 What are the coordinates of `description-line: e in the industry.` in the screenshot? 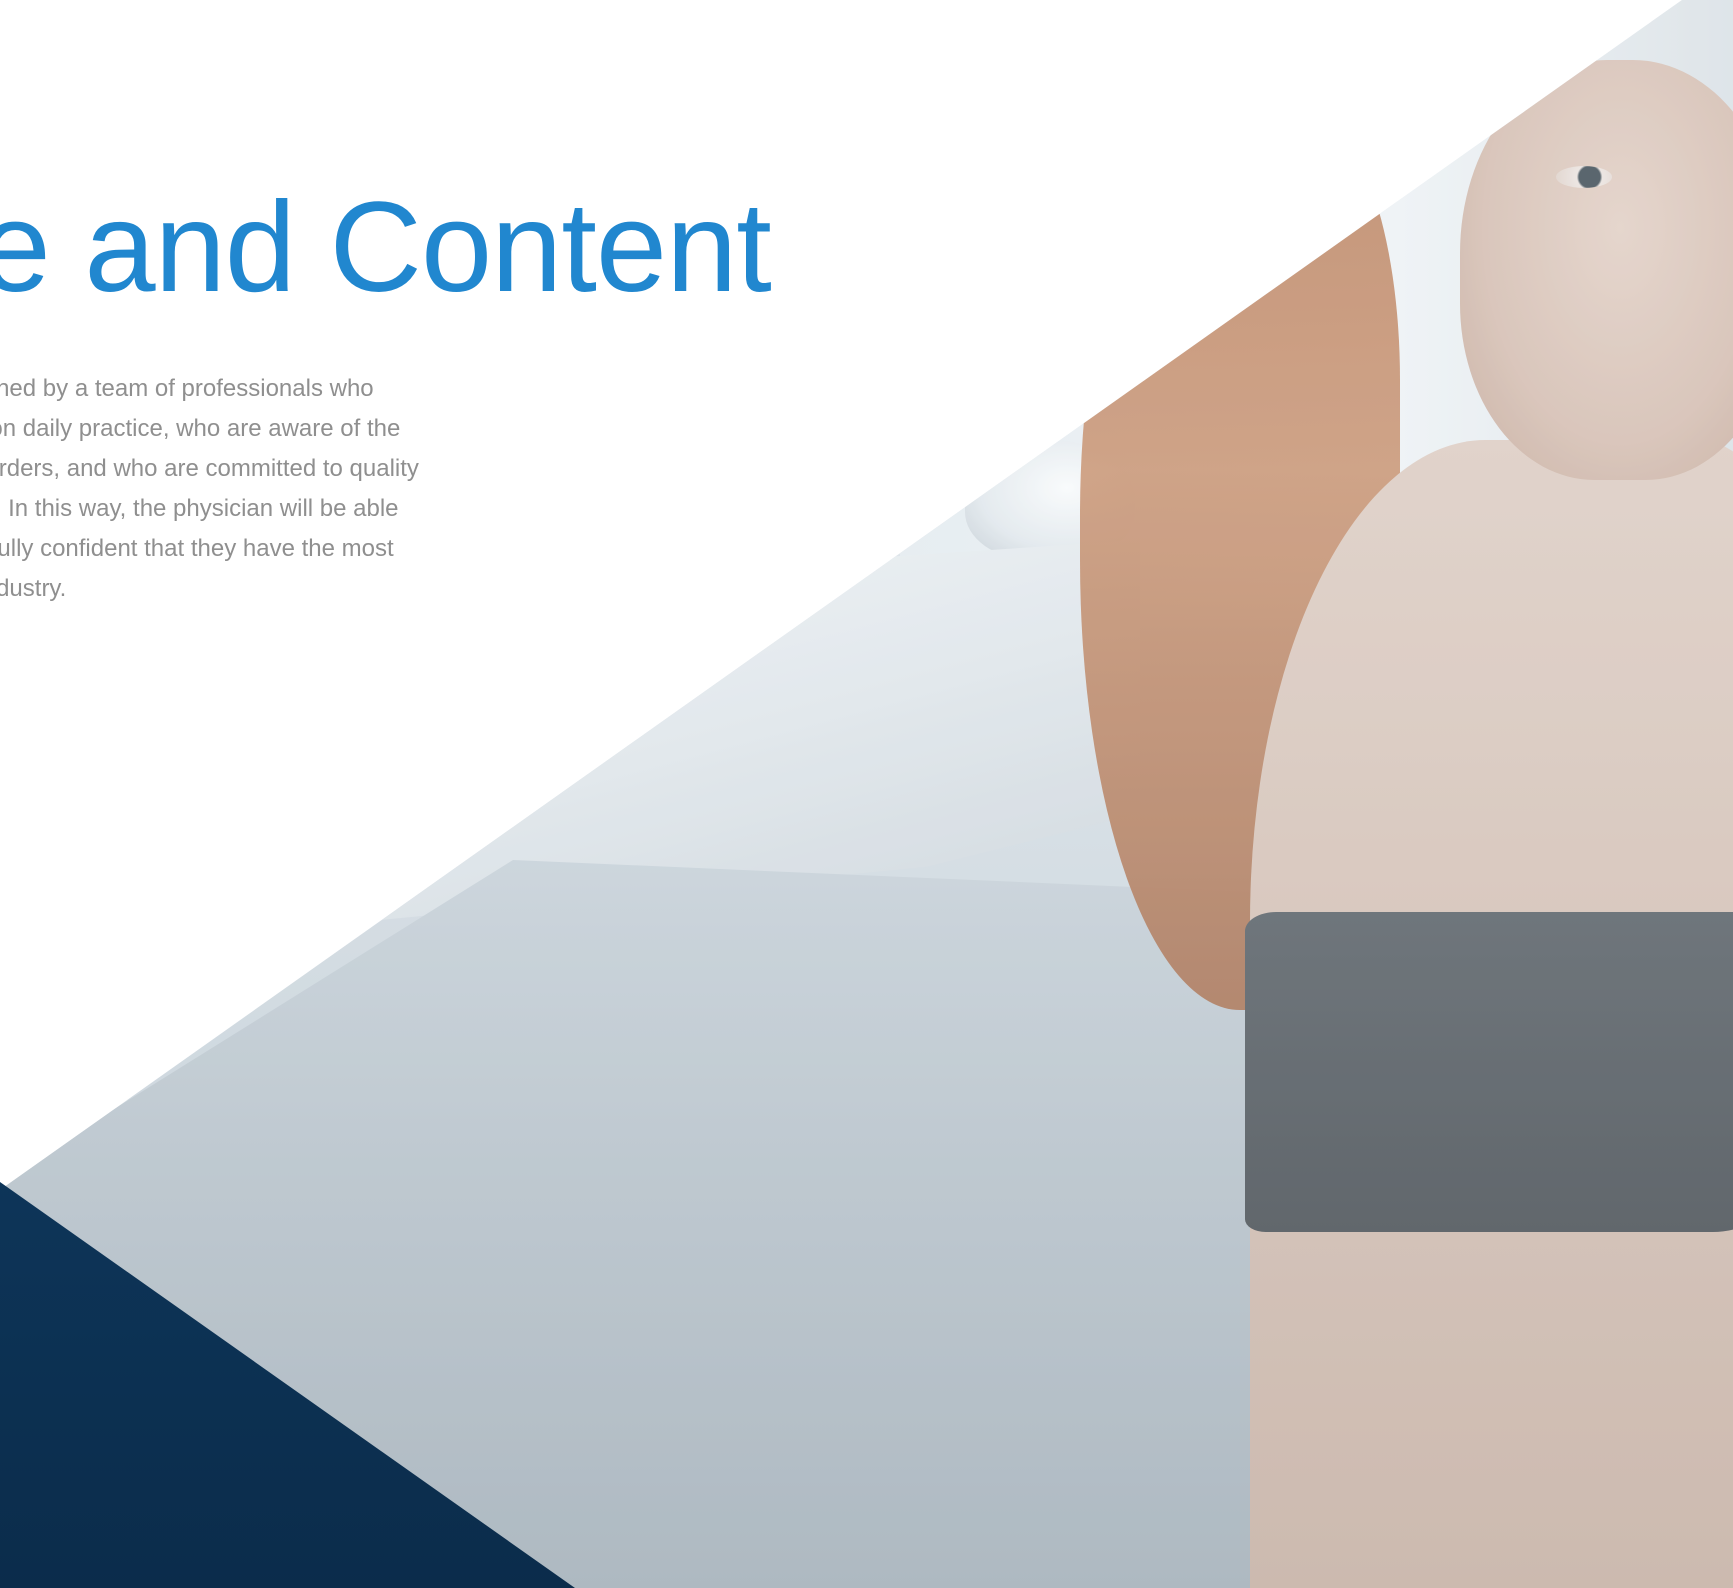 It's located at (33, 588).